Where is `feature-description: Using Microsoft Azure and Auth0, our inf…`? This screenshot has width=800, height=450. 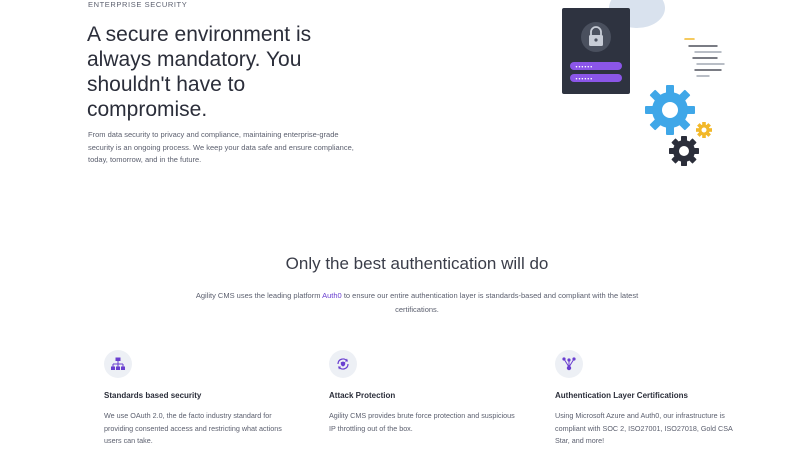
feature-description: Using Microsoft Azure and Auth0, our inf… is located at coordinates (644, 428).